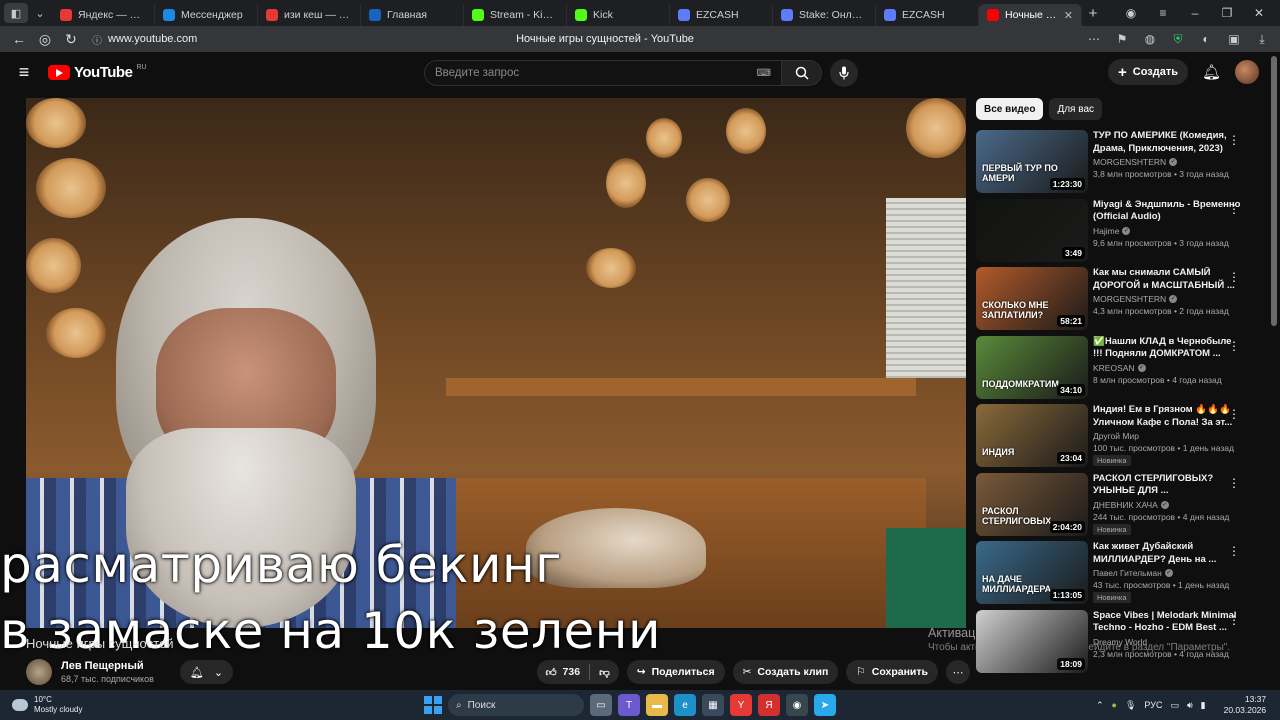  Describe the element at coordinates (516, 705) in the screenshot. I see `taskbar-search: ⌕ Поиск` at that location.